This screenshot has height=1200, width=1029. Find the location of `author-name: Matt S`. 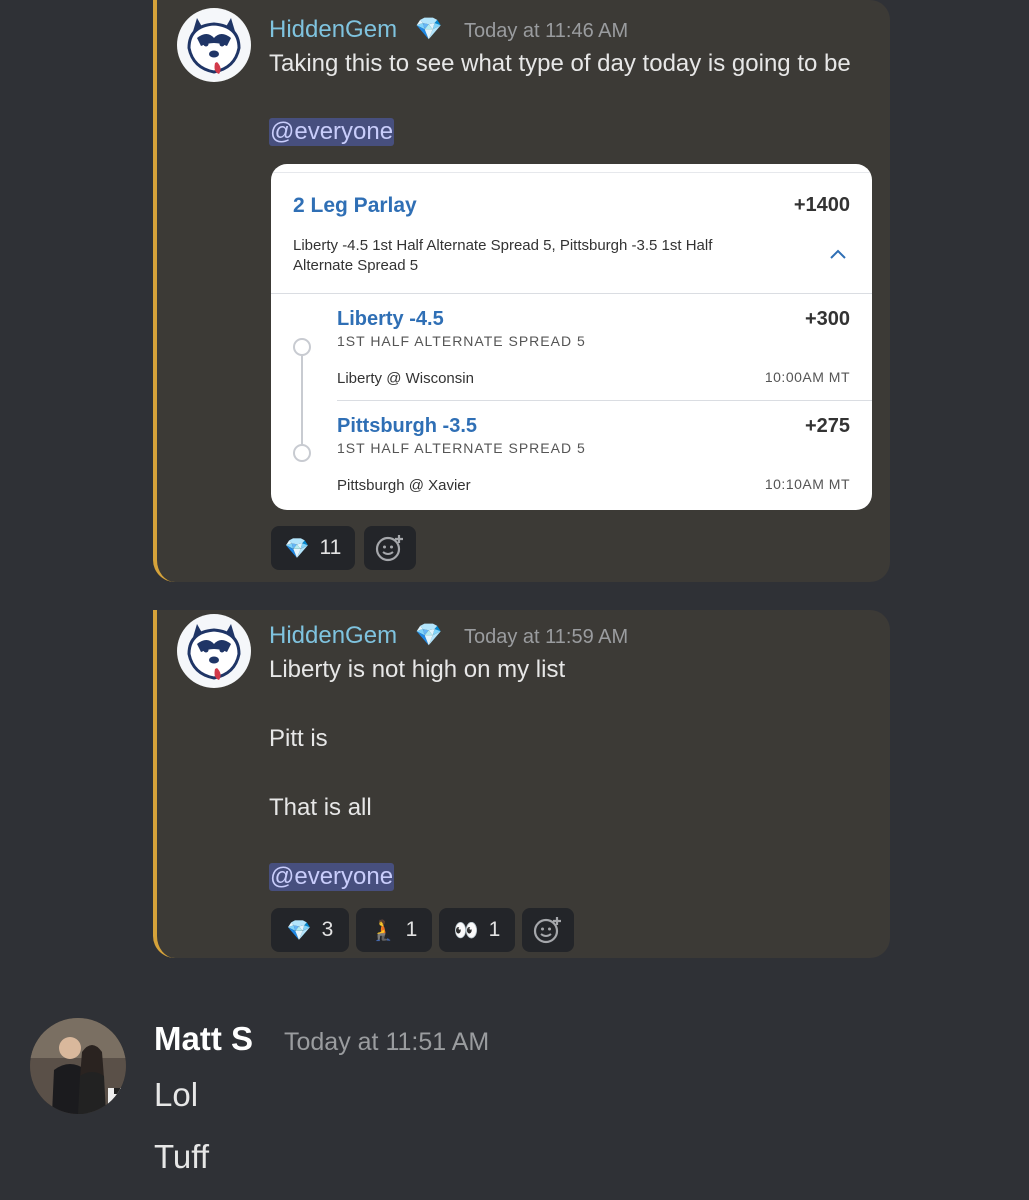

author-name: Matt S is located at coordinates (203, 1039).